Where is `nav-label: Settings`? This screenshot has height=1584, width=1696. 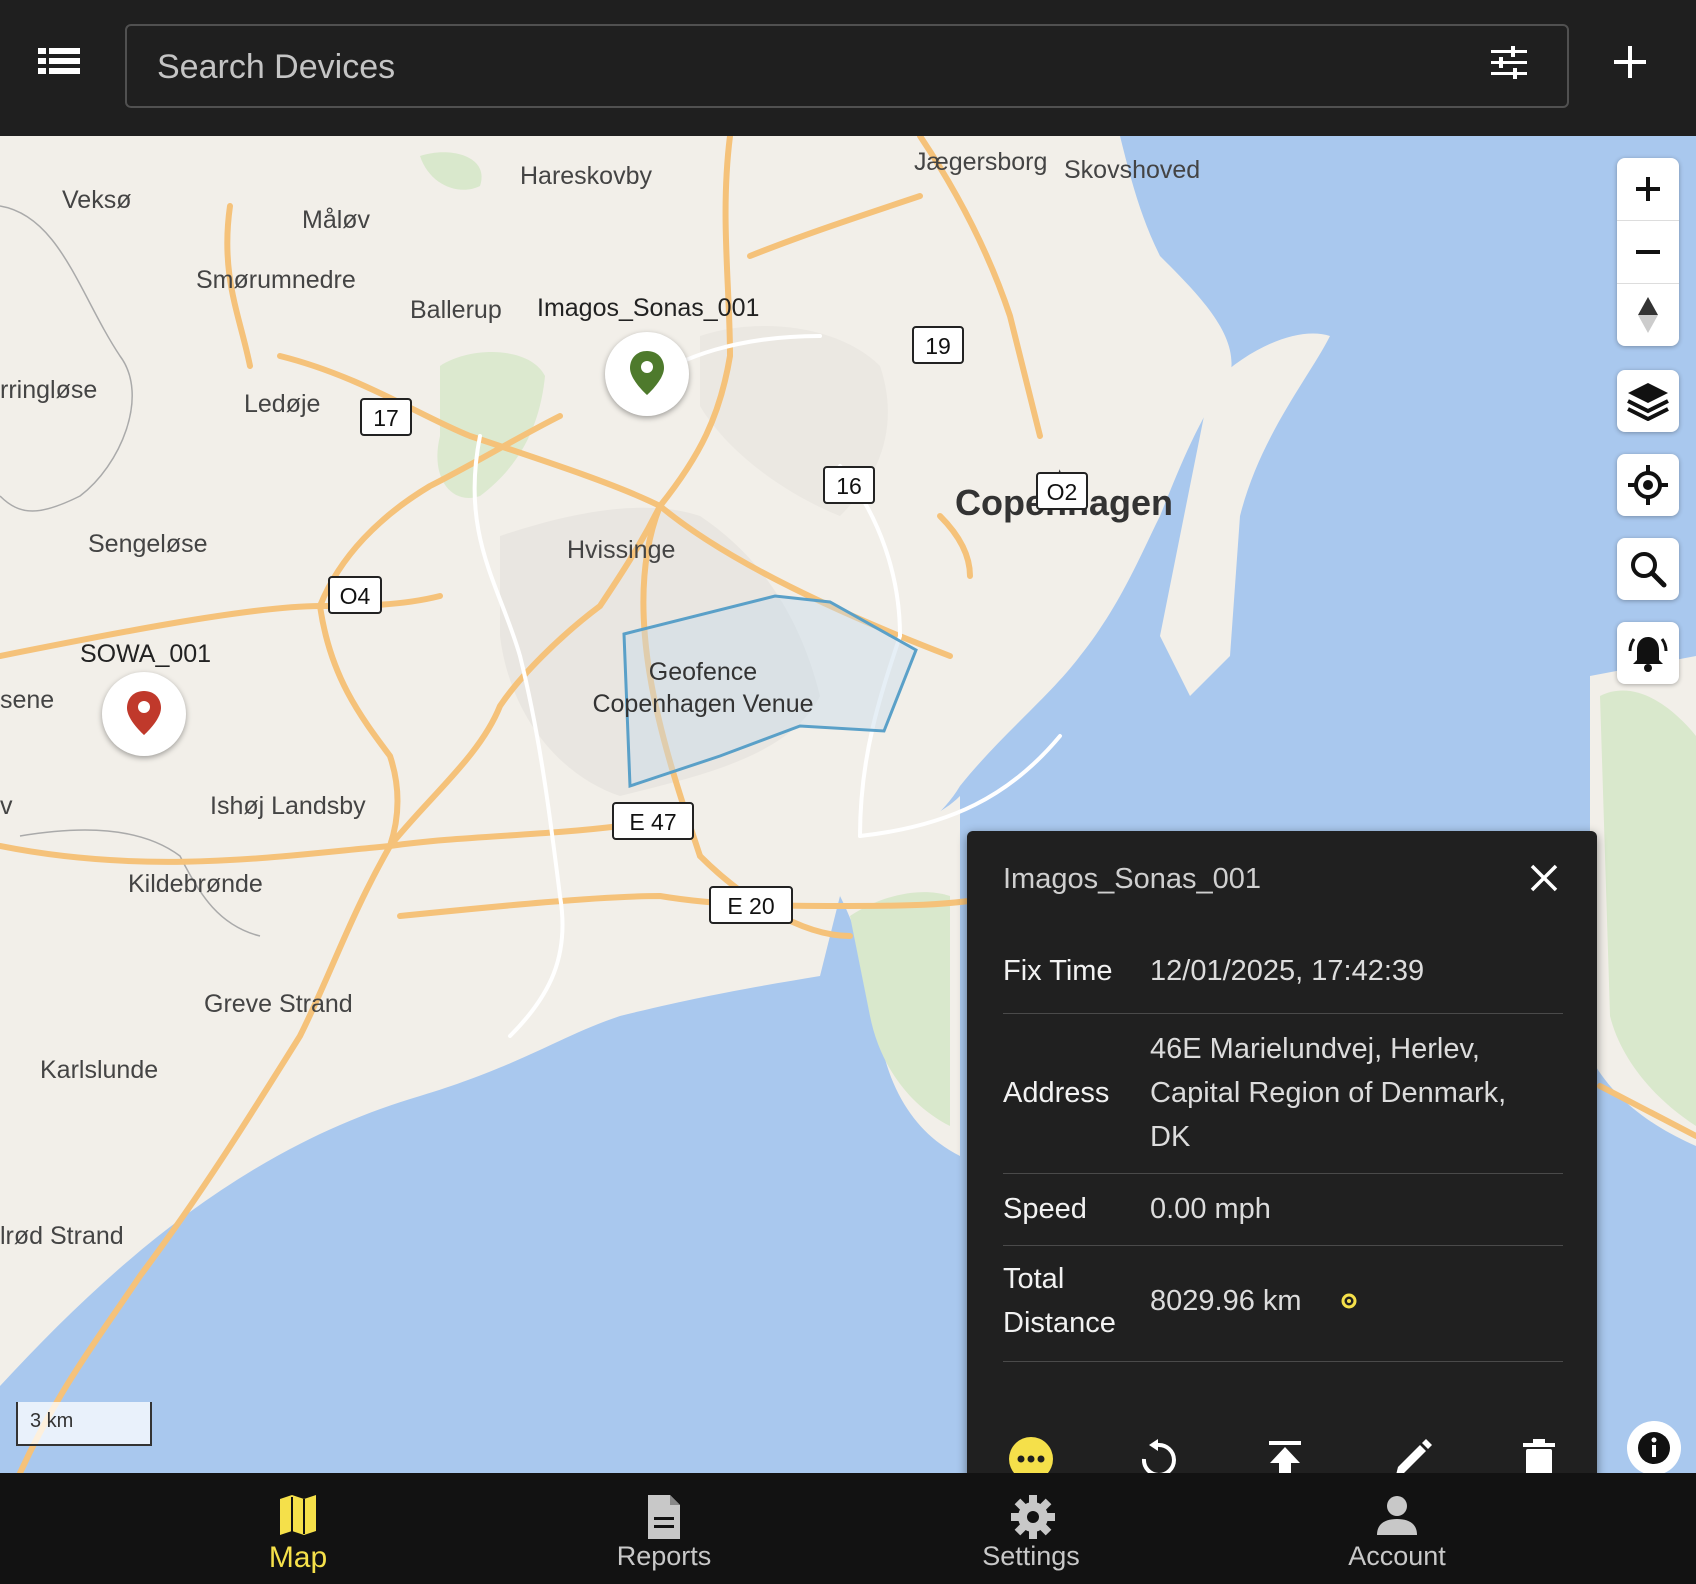
nav-label: Settings is located at coordinates (1031, 1556).